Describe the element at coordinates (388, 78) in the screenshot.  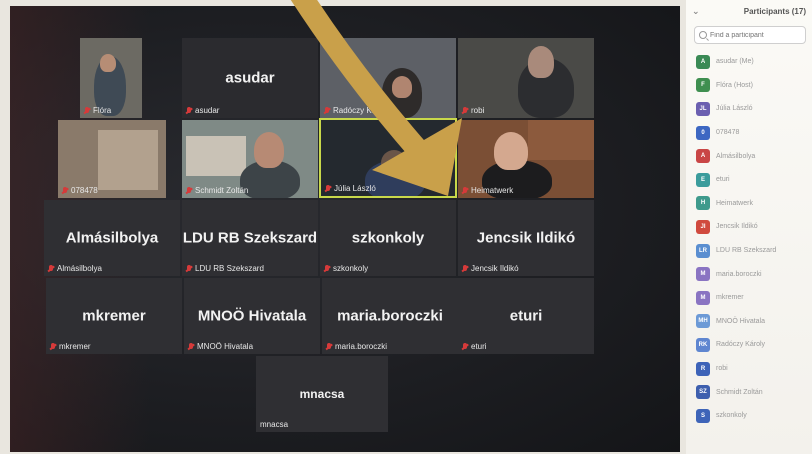
I see `video-tile-radoczy: Radóczy Károly` at that location.